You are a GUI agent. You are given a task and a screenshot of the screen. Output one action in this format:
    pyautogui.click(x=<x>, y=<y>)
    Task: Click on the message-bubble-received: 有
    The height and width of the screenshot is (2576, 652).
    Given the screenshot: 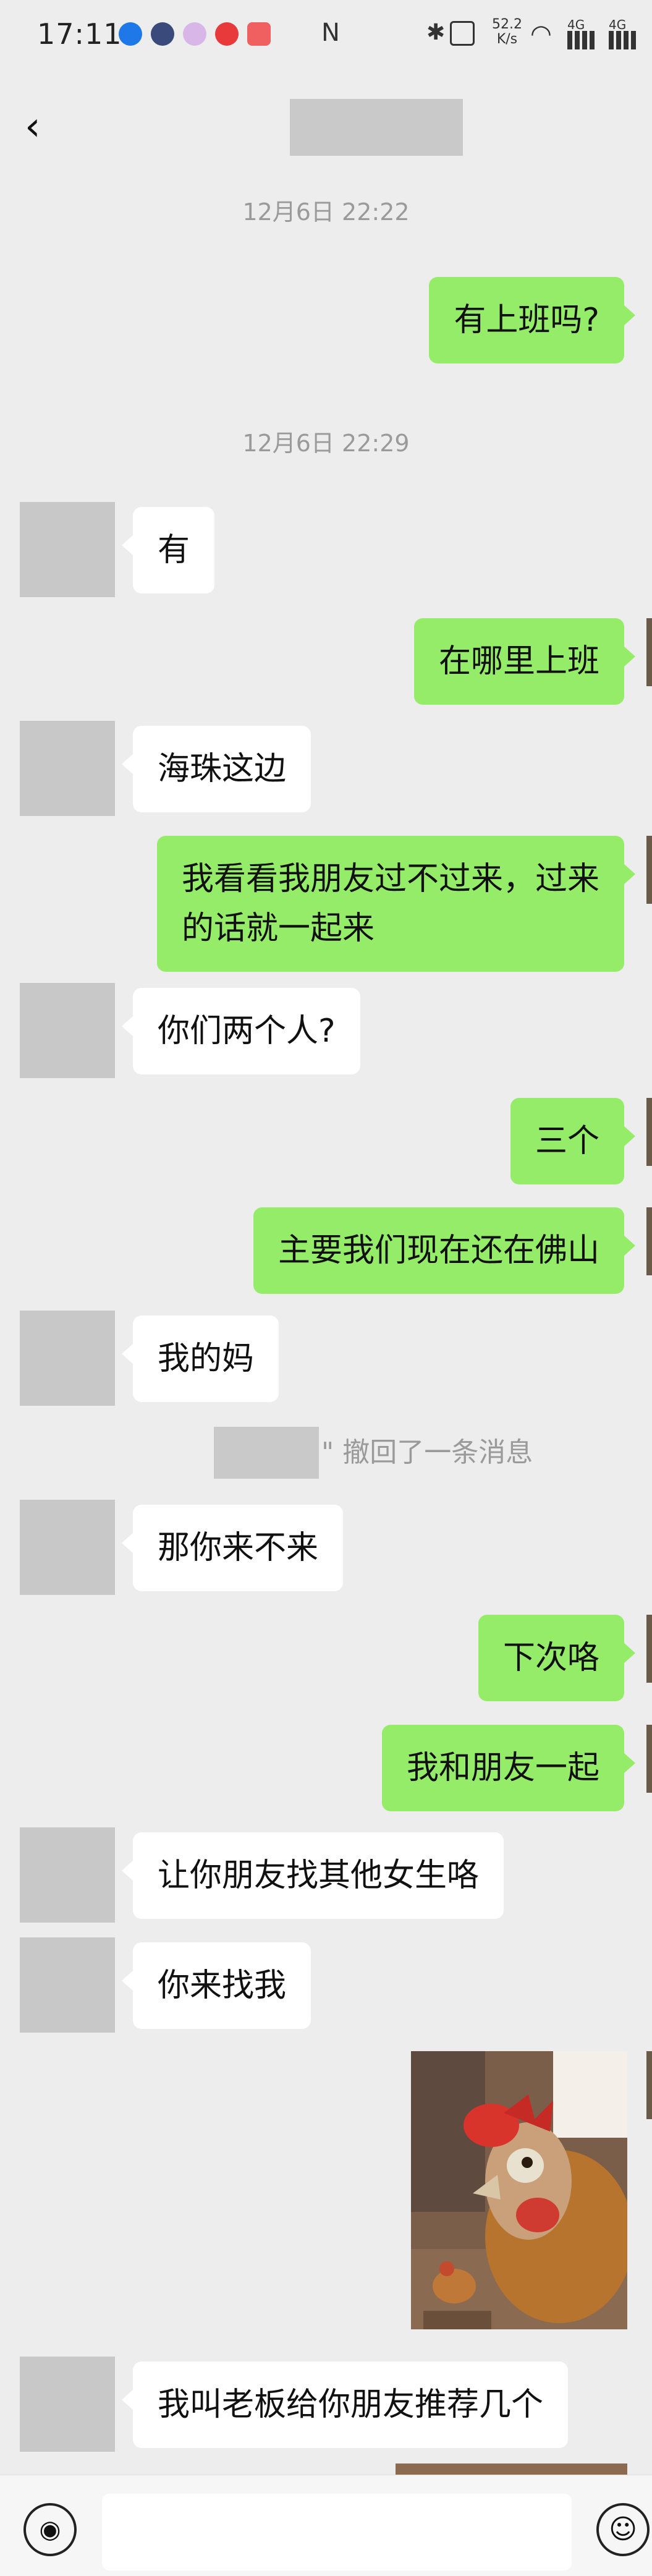 What is the action you would take?
    pyautogui.click(x=168, y=550)
    